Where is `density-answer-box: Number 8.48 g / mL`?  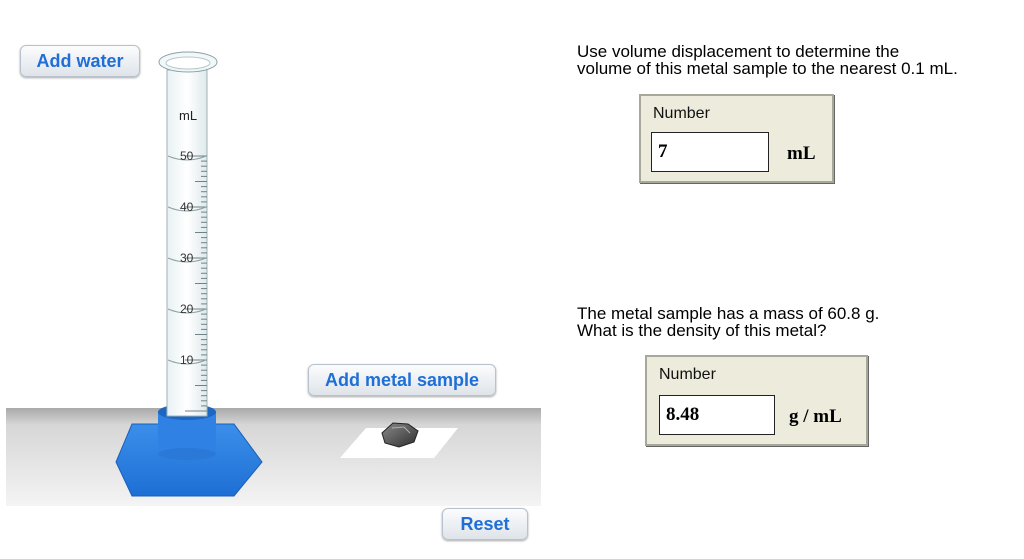 density-answer-box: Number 8.48 g / mL is located at coordinates (756, 400).